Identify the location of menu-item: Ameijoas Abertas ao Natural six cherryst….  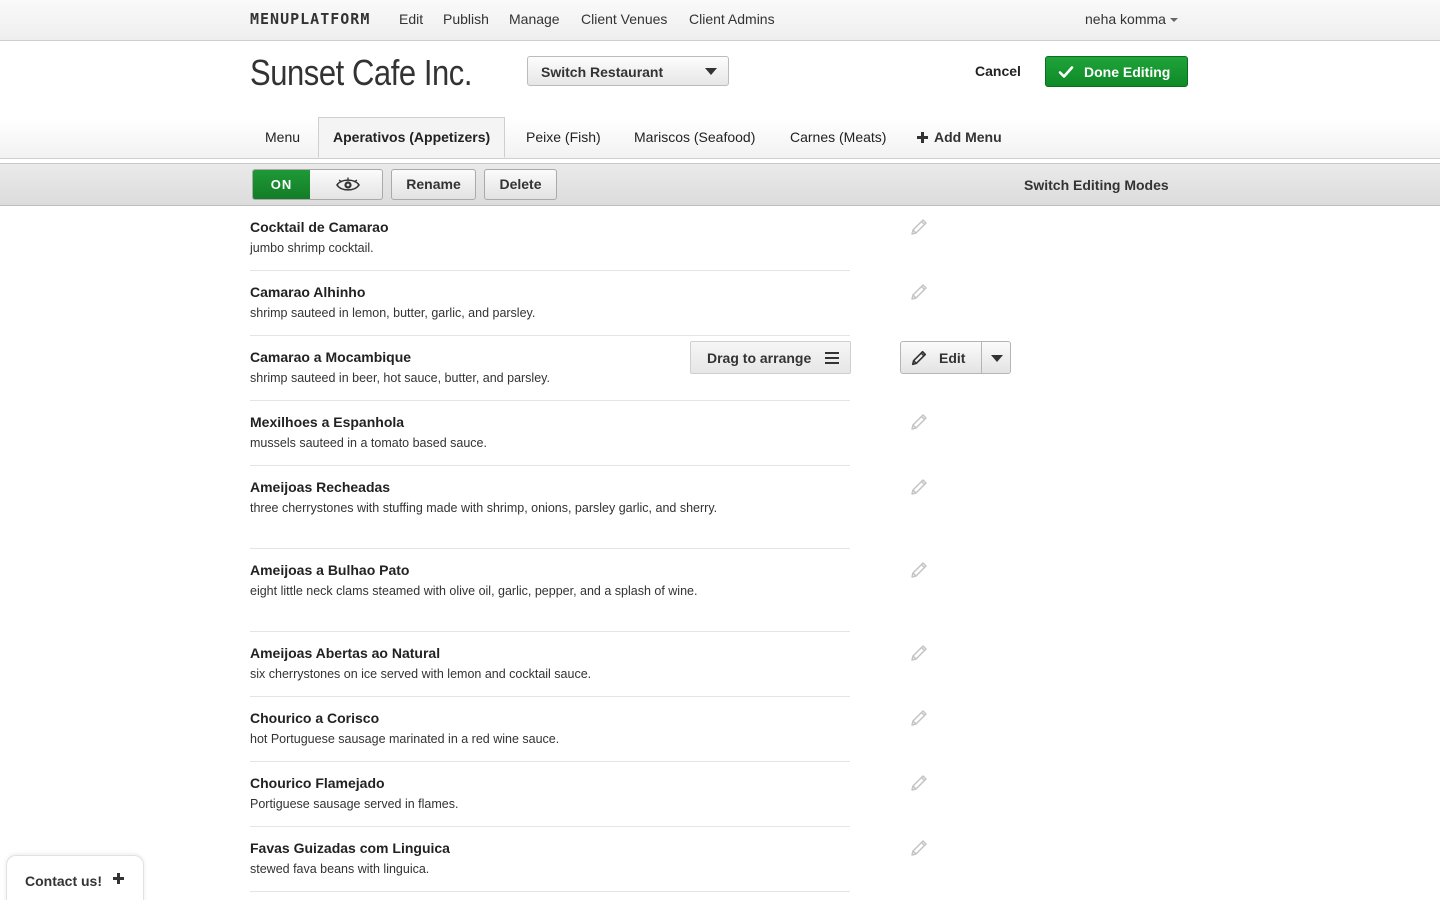
(550, 664).